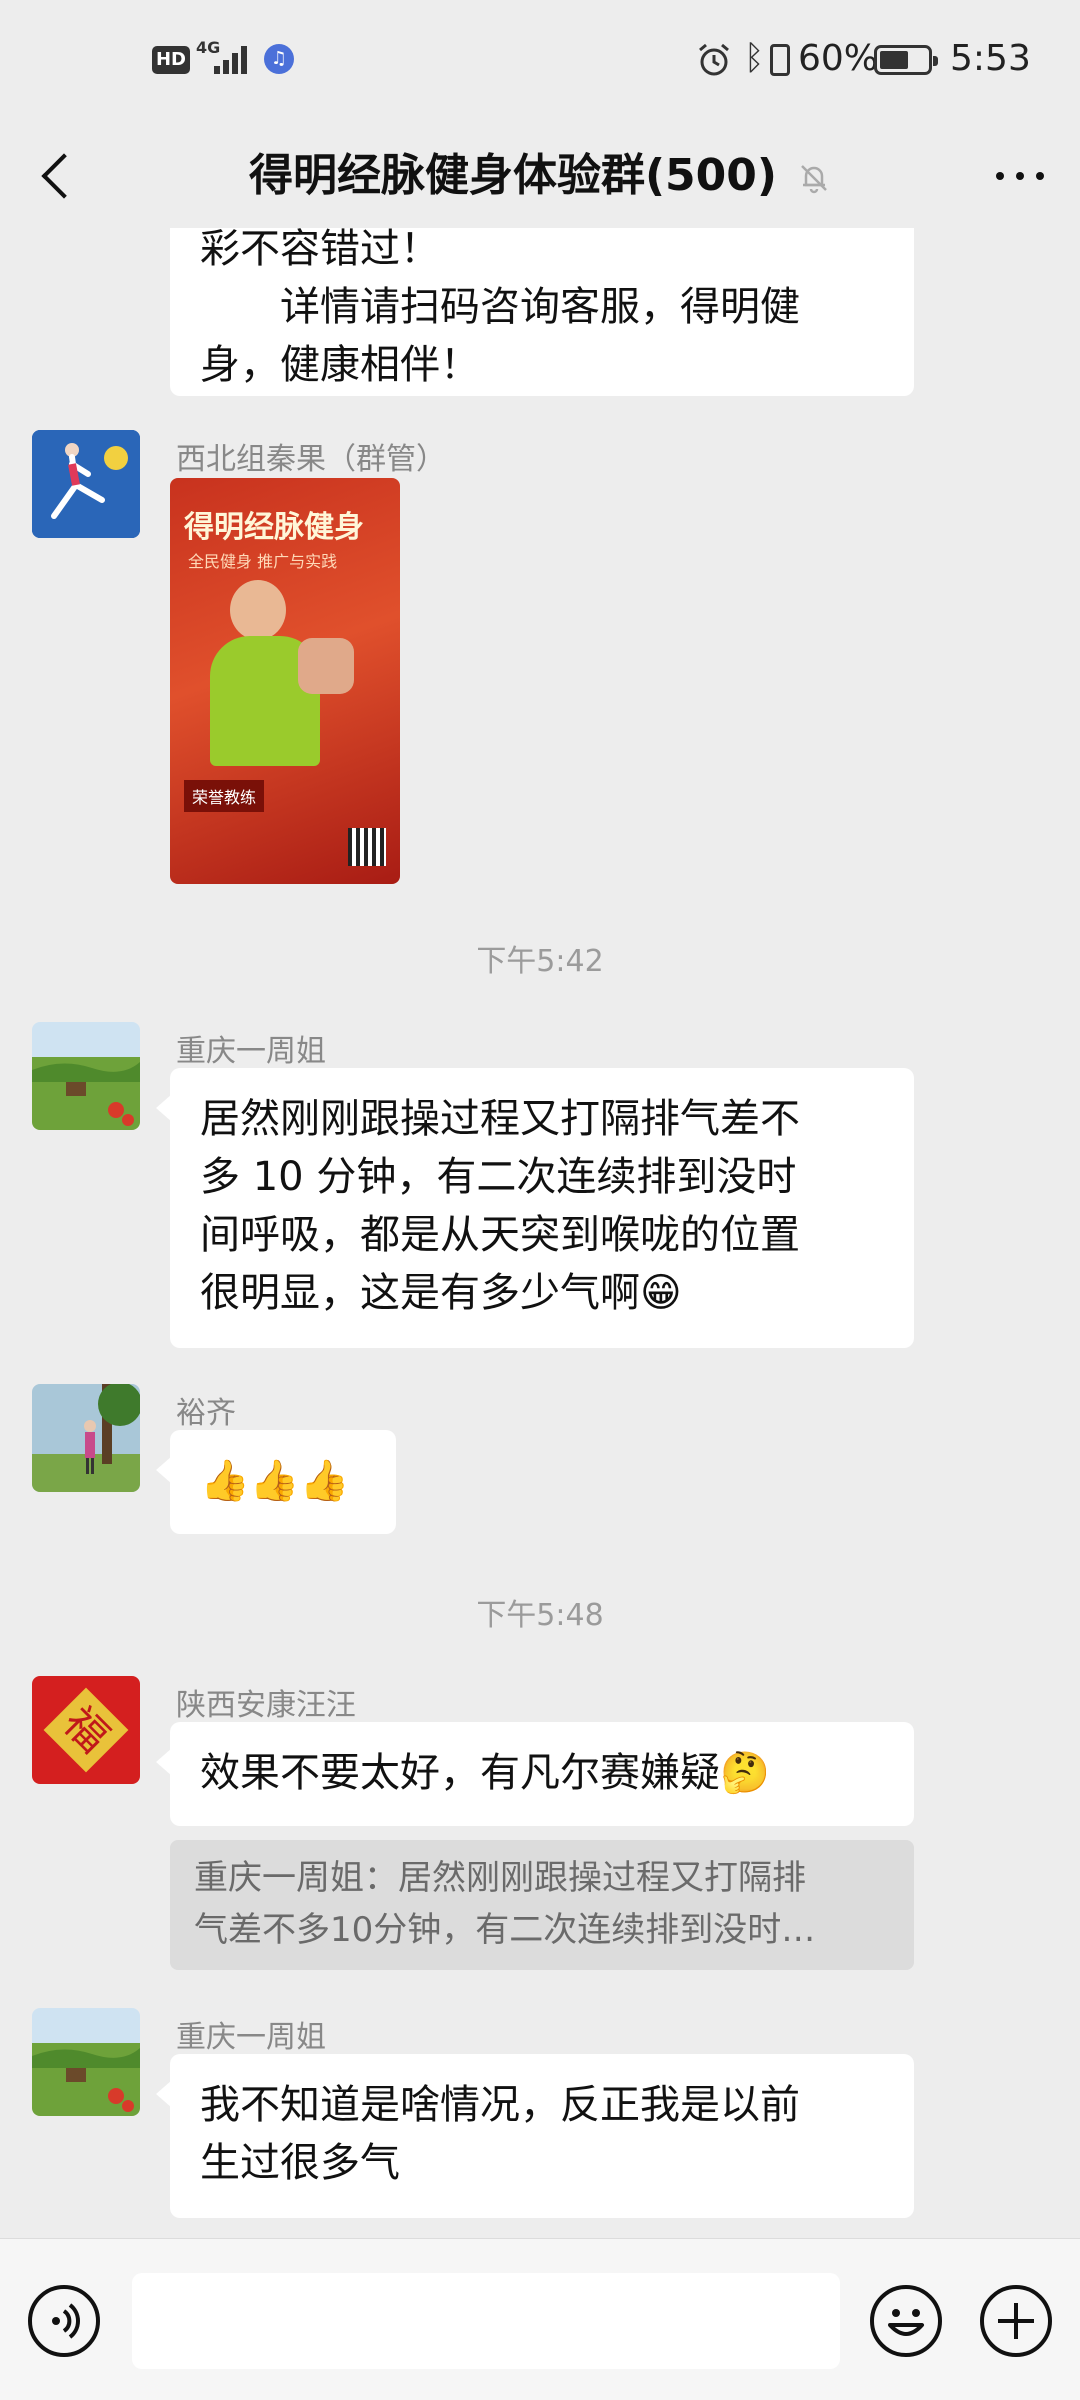 This screenshot has height=2400, width=1080. I want to click on message-line: 彩不容错过！, so click(320, 250).